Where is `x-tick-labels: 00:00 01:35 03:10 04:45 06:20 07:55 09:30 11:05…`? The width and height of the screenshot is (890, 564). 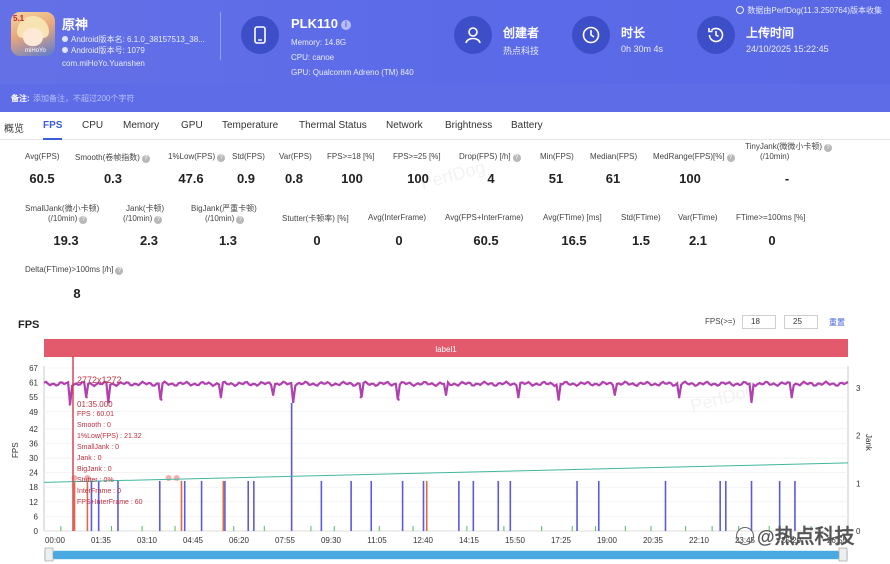 x-tick-labels: 00:00 01:35 03:10 04:45 06:20 07:55 09:30 11:05… is located at coordinates (446, 540).